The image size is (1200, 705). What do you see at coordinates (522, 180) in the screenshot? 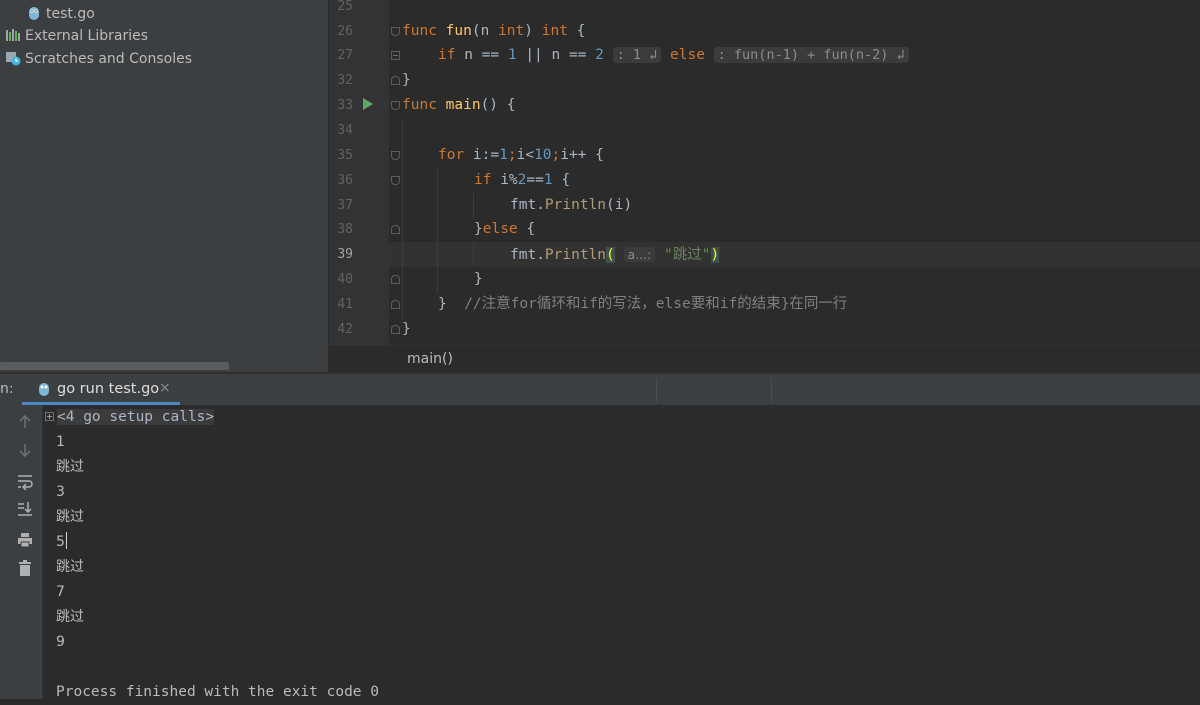
I see `code-line-36: if i%2==1 {` at bounding box center [522, 180].